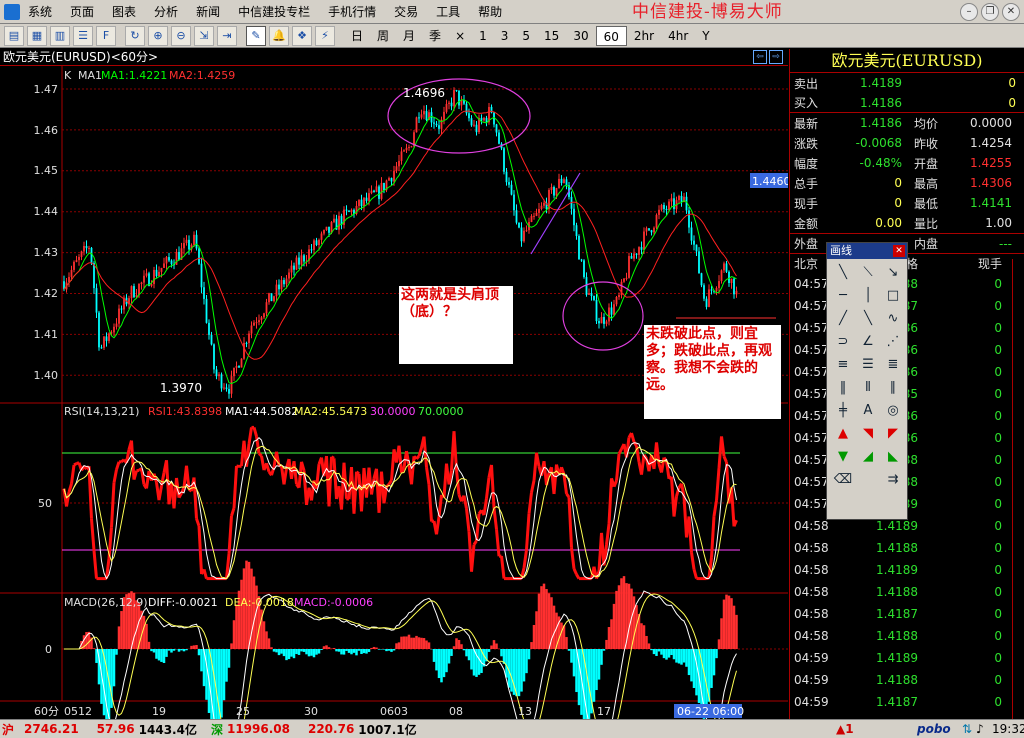 The width and height of the screenshot is (1024, 738). What do you see at coordinates (843, 273) in the screenshot?
I see `line-segment-icon: ╲` at bounding box center [843, 273].